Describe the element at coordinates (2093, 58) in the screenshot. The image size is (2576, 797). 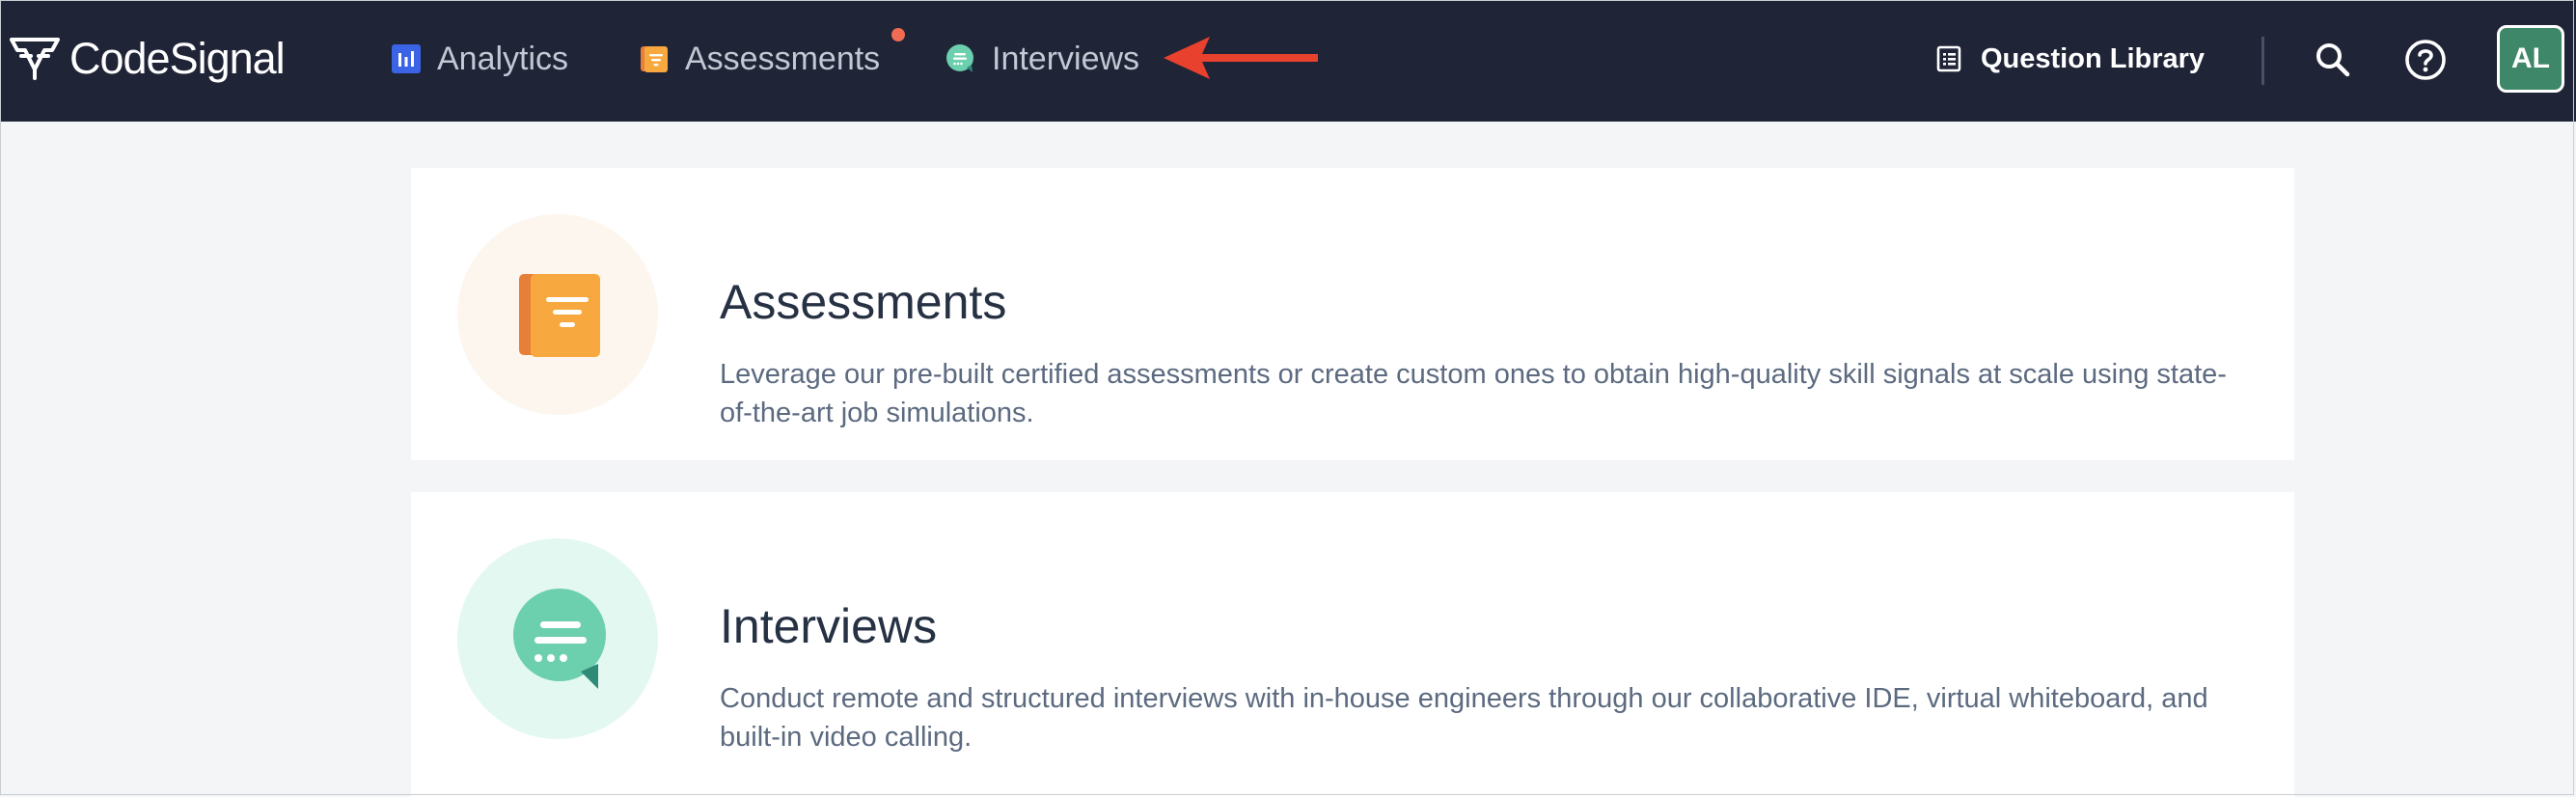
I see `question-library-label: Question Library` at that location.